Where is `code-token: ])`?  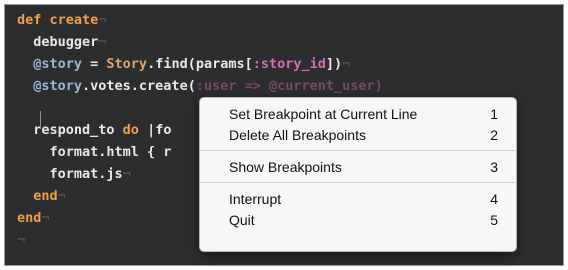
code-token: ]) is located at coordinates (334, 64).